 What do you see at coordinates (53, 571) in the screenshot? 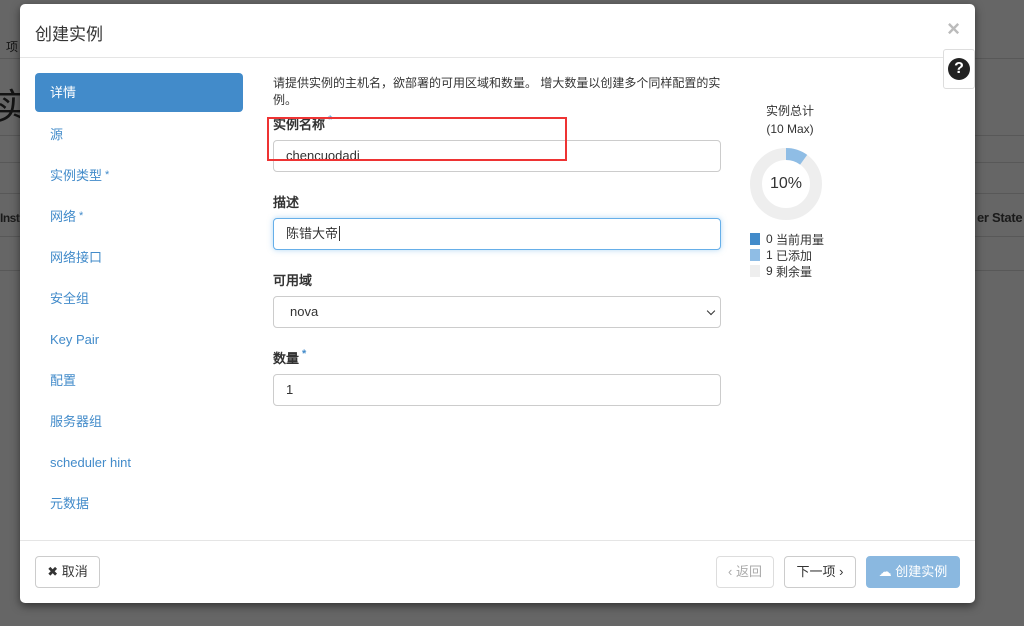
I see `x-icon: ✖` at bounding box center [53, 571].